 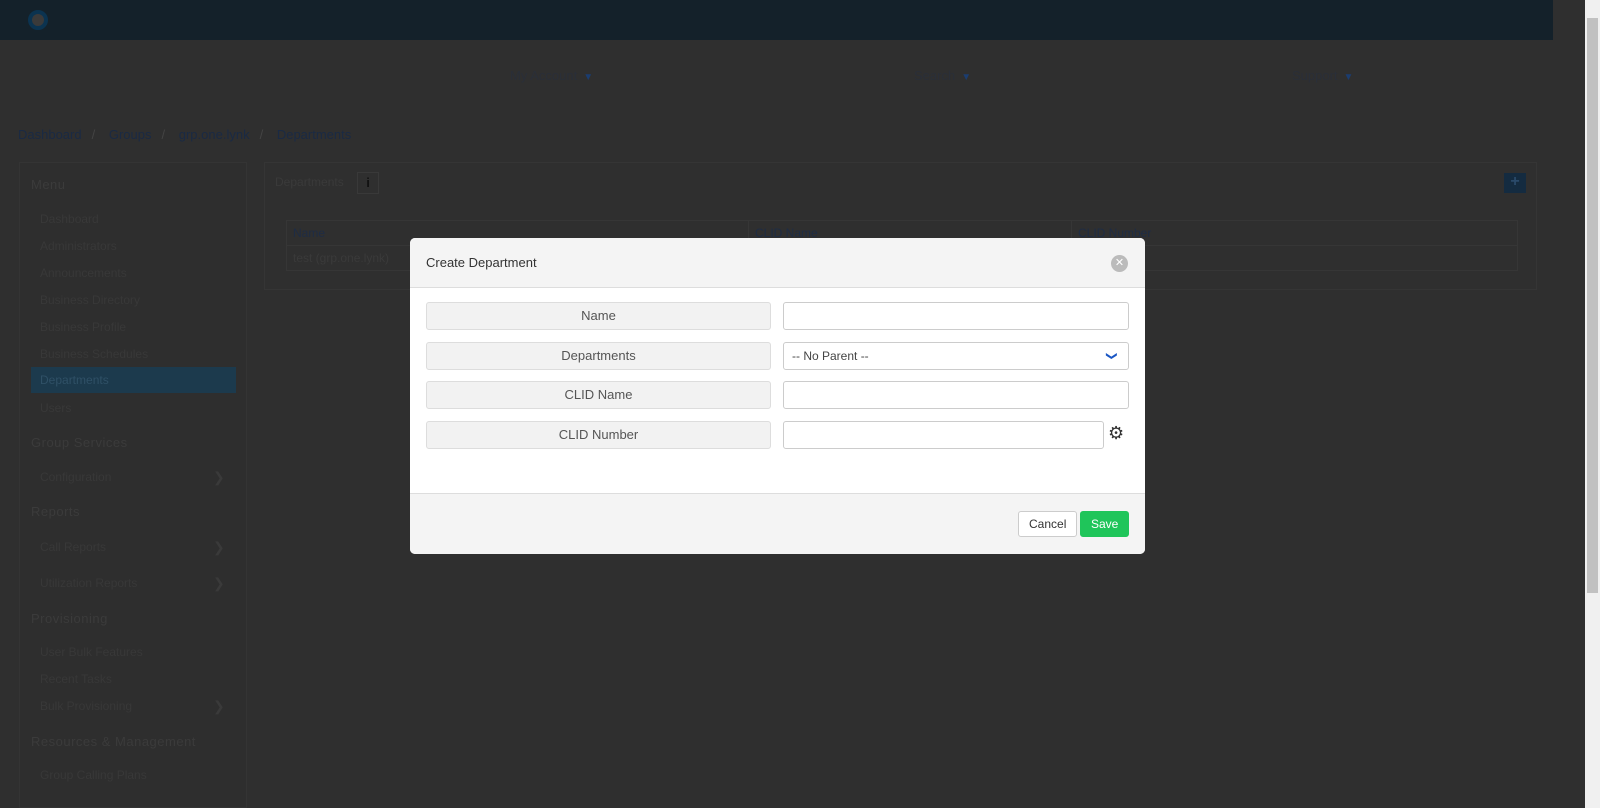 What do you see at coordinates (309, 182) in the screenshot?
I see `panel-title: Departments` at bounding box center [309, 182].